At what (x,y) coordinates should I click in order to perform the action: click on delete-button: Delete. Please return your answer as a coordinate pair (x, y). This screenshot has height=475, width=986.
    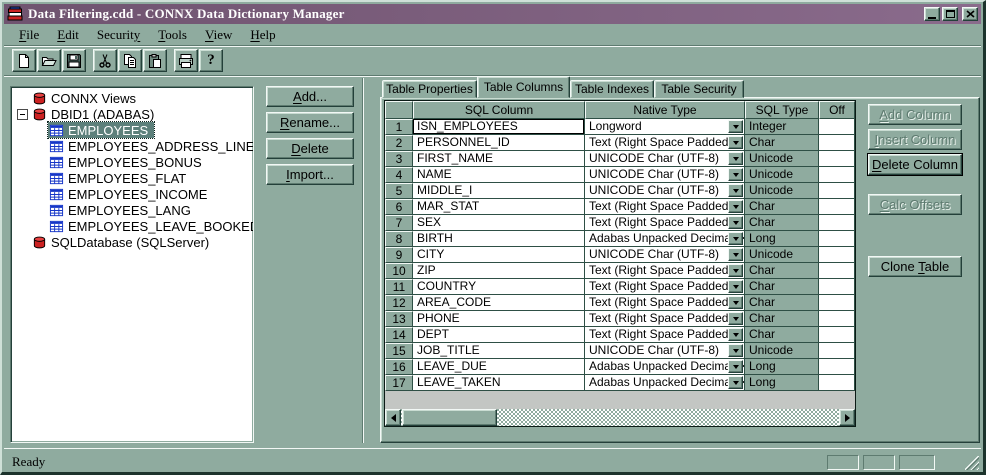
    Looking at the image, I should click on (310, 148).